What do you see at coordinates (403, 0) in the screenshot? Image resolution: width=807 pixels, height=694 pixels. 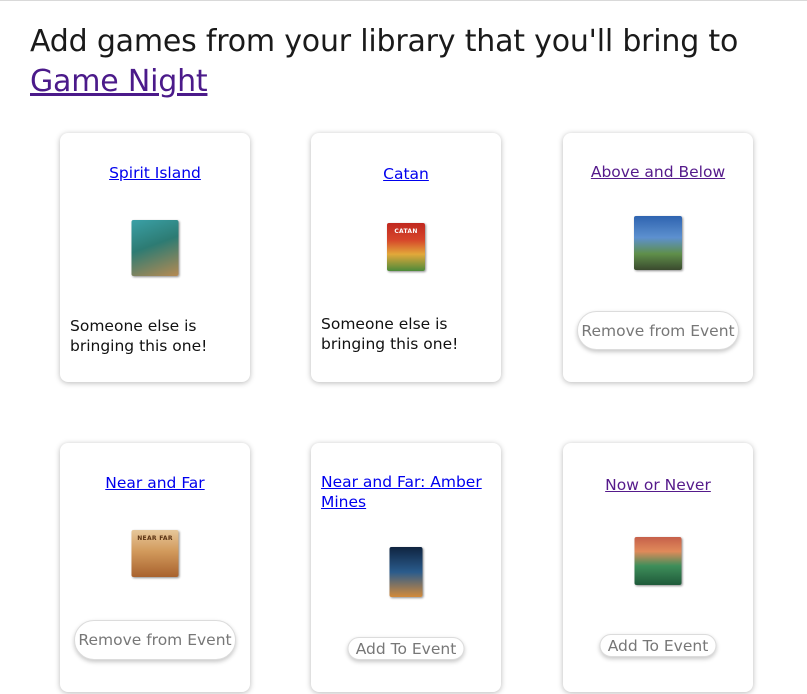 I see `top-divider` at bounding box center [403, 0].